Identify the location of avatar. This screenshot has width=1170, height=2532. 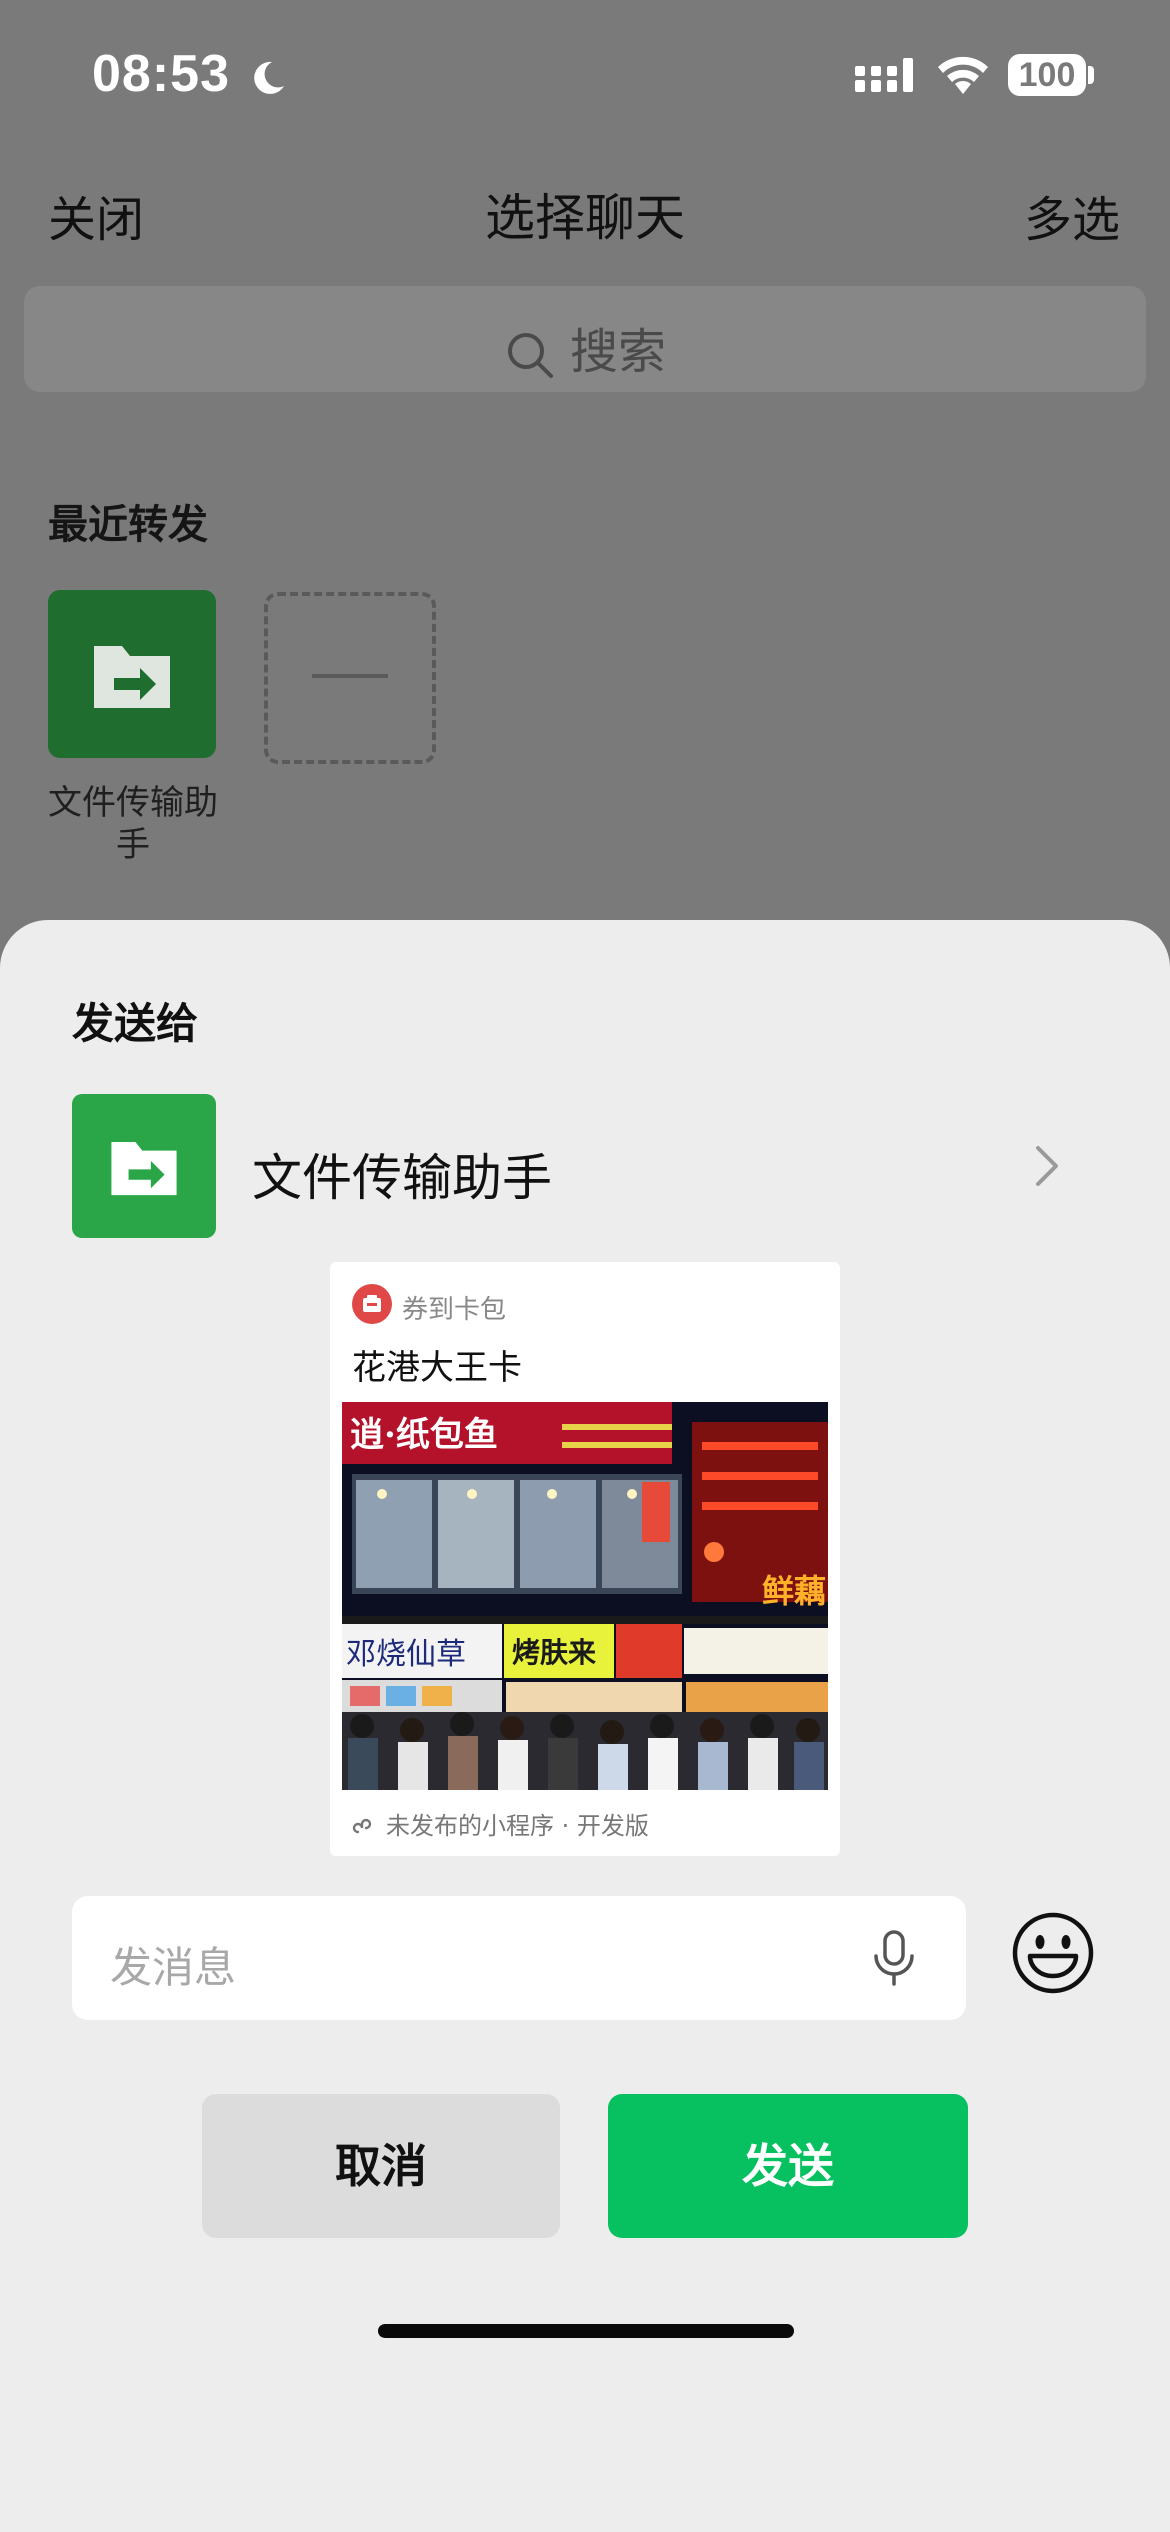
(144, 1166).